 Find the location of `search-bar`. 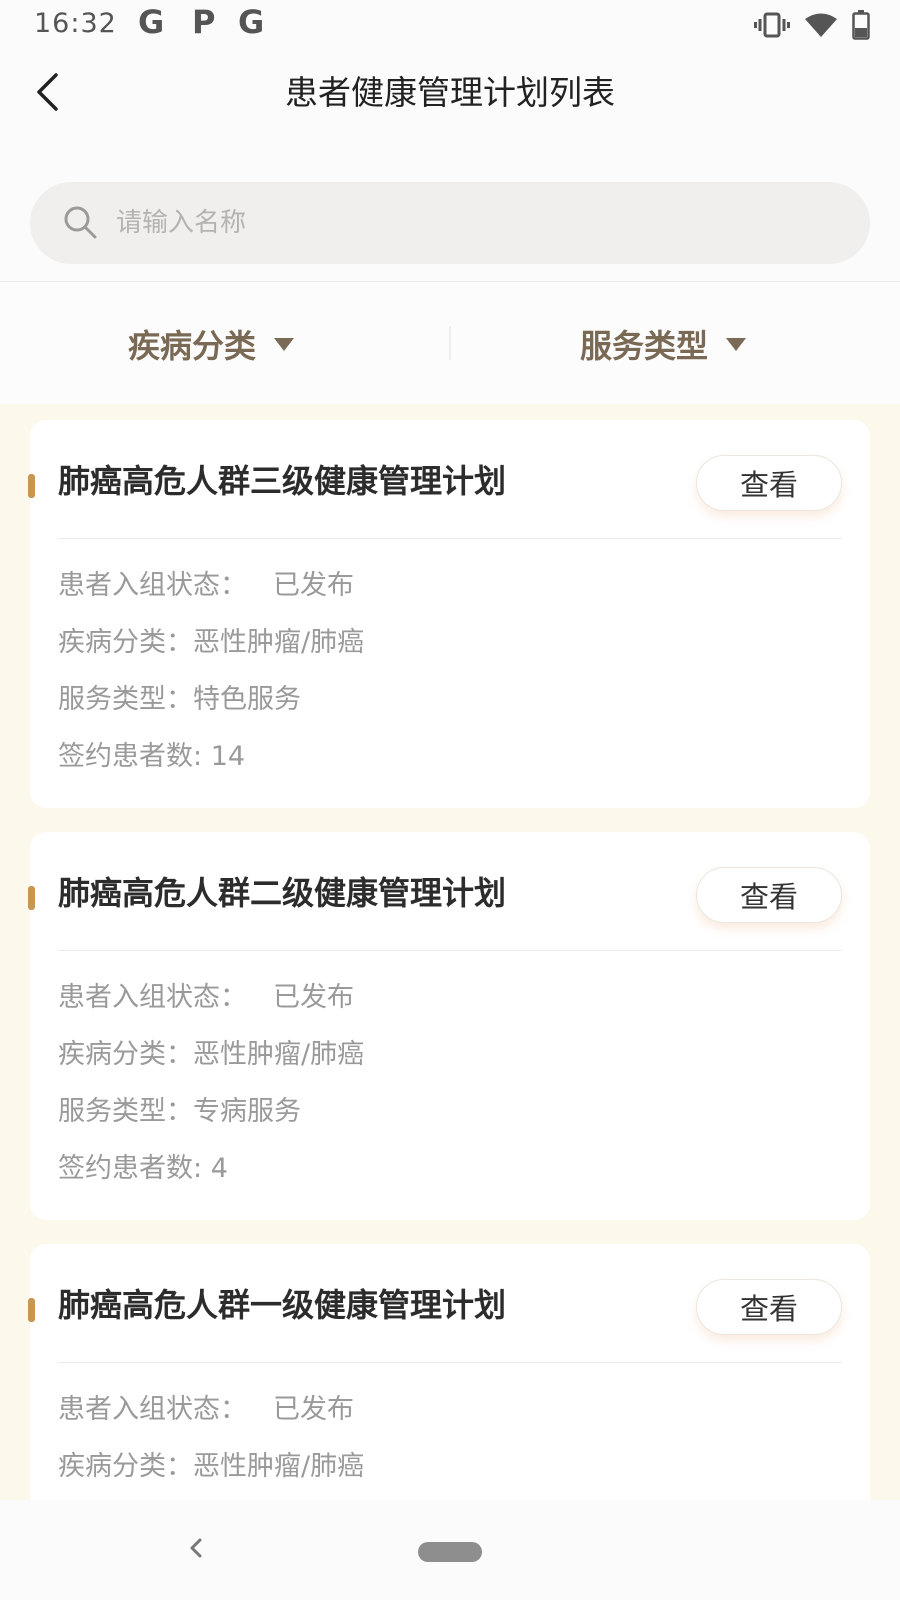

search-bar is located at coordinates (450, 223).